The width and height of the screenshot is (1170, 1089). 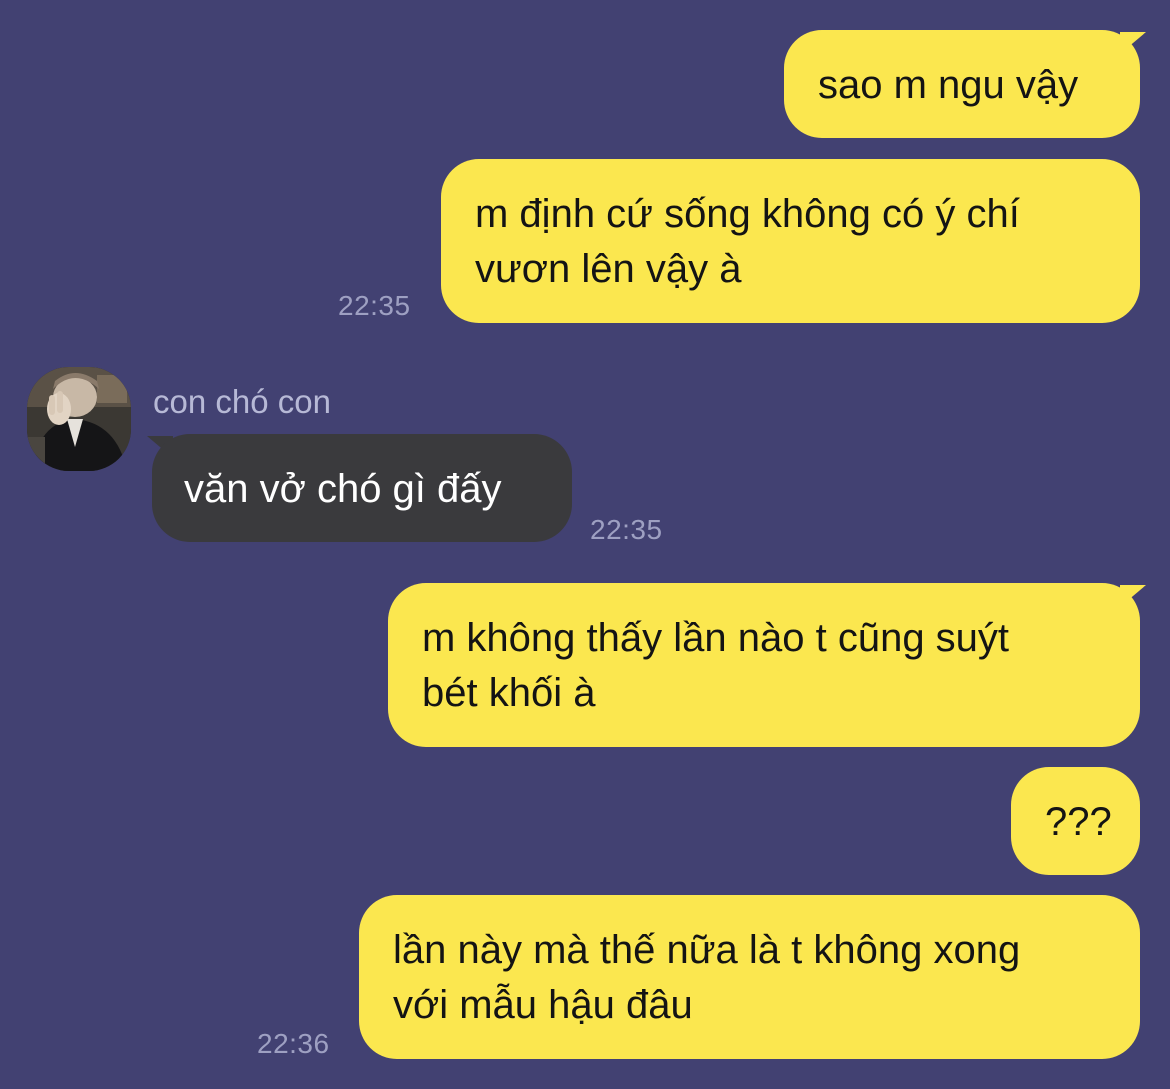 What do you see at coordinates (1075, 821) in the screenshot?
I see `message-bubble-outgoing: ???` at bounding box center [1075, 821].